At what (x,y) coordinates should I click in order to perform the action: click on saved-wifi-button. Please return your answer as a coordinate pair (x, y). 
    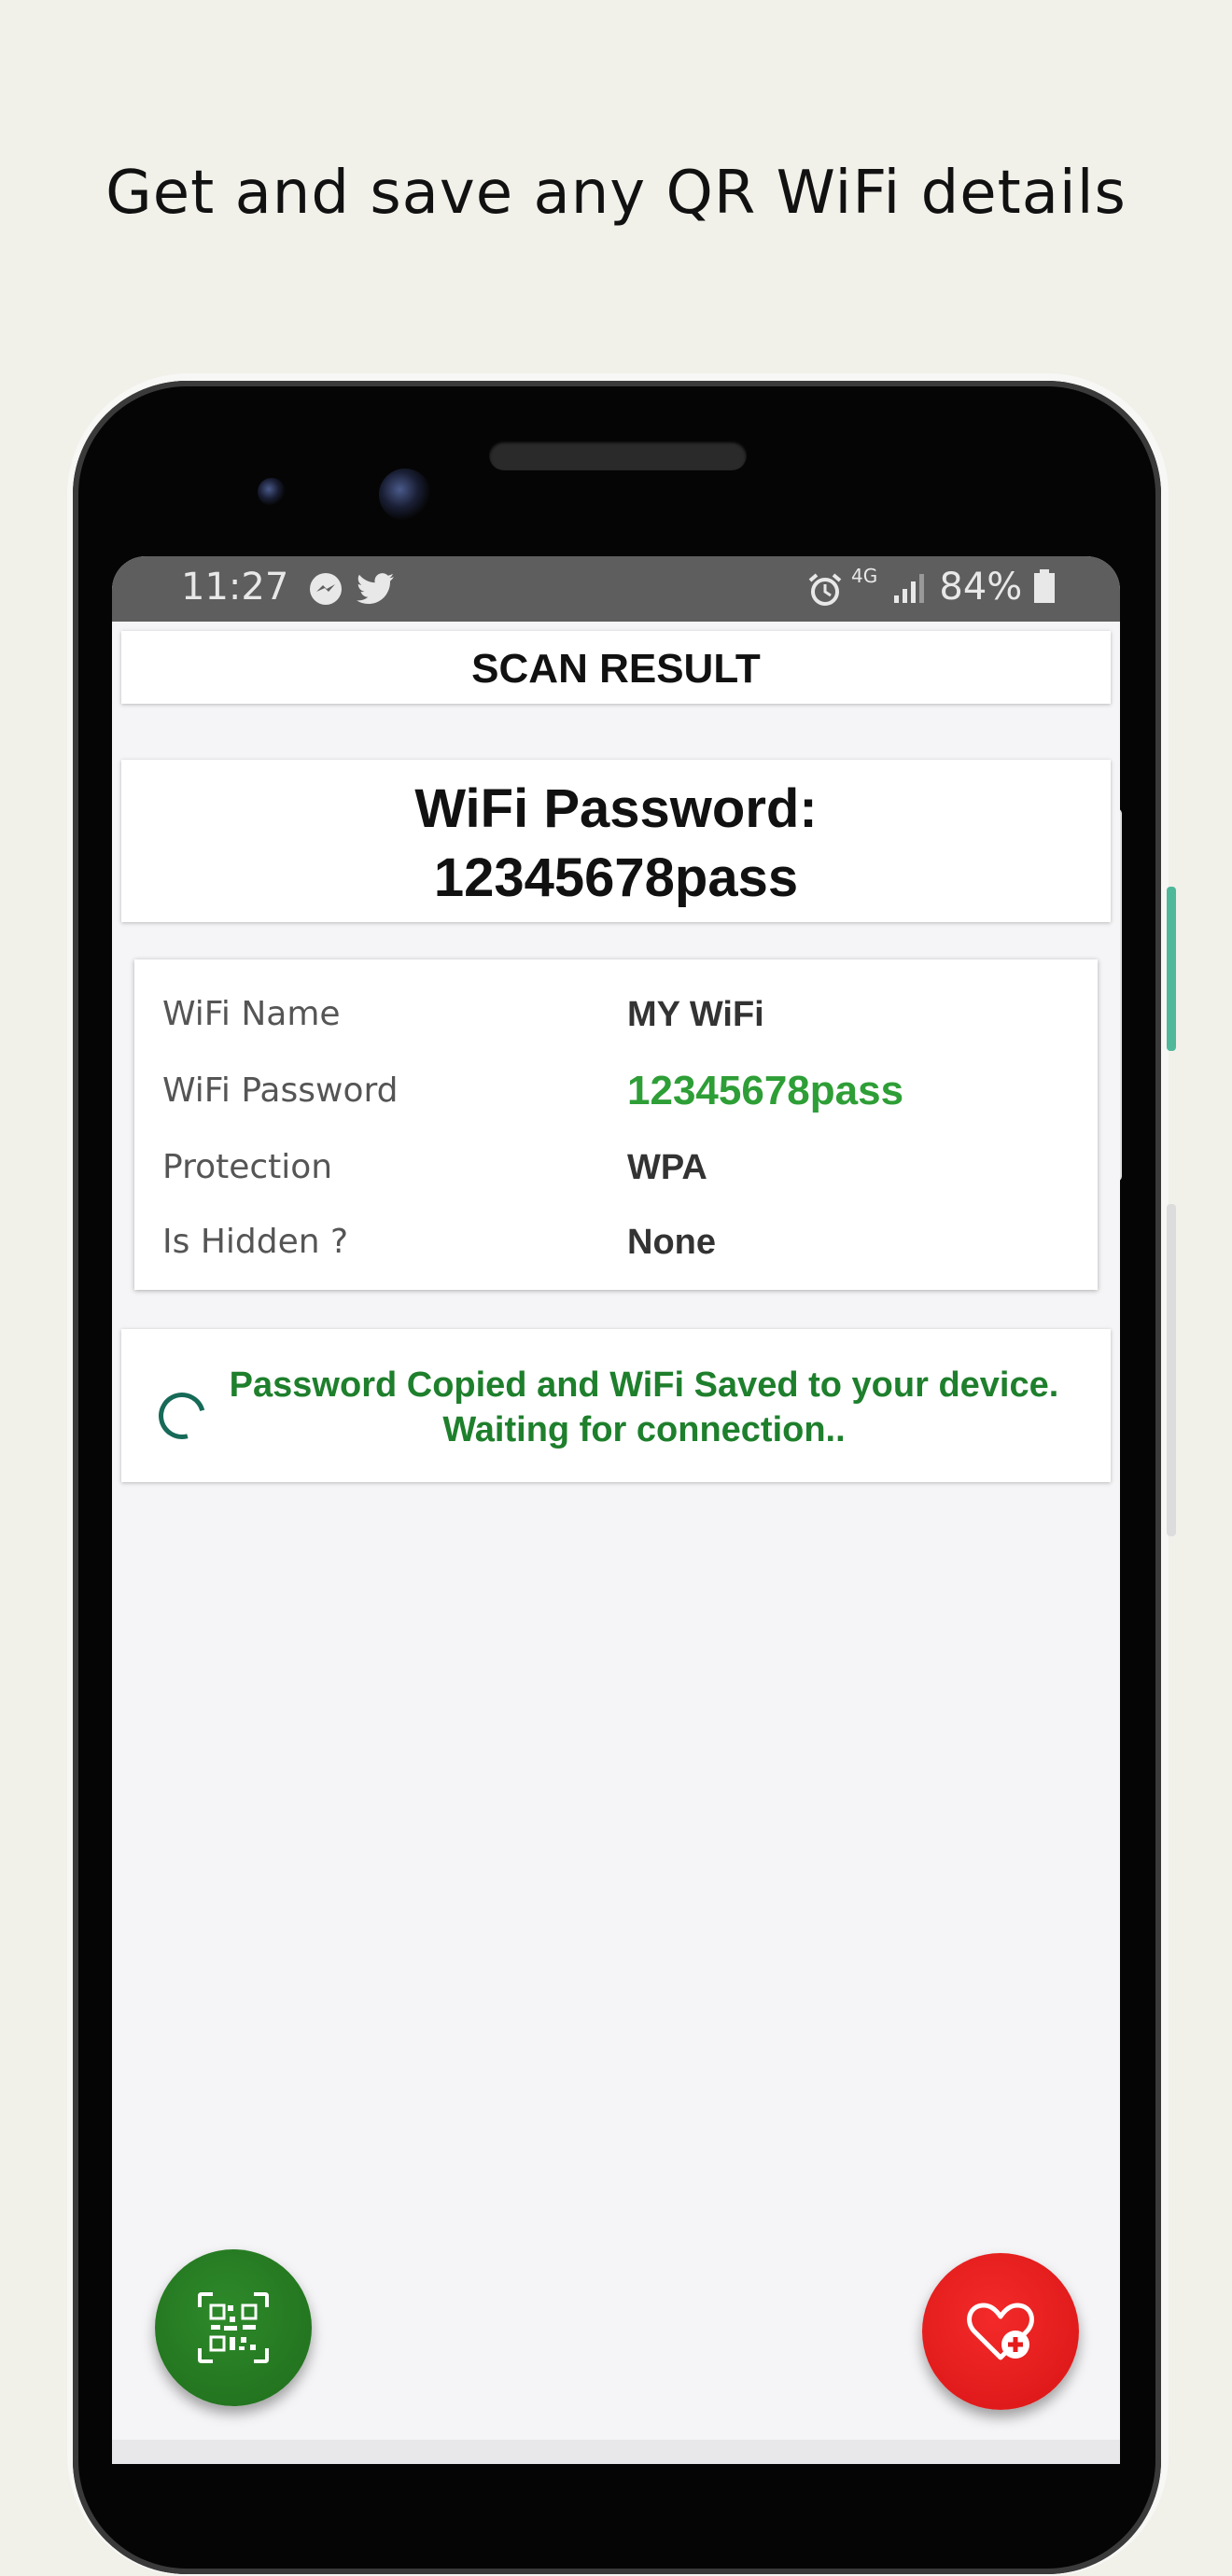
    Looking at the image, I should click on (1001, 2331).